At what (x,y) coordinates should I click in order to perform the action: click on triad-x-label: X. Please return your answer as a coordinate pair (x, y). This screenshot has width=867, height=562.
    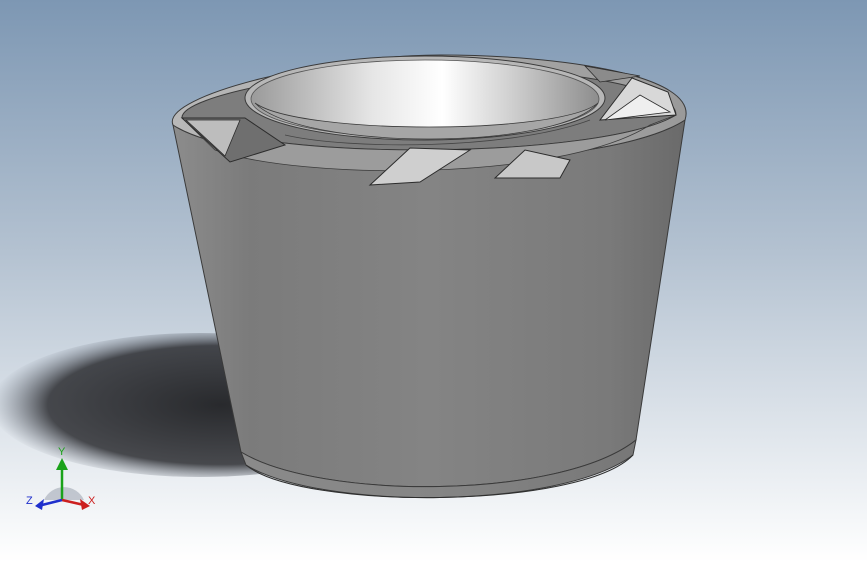
    Looking at the image, I should click on (92, 501).